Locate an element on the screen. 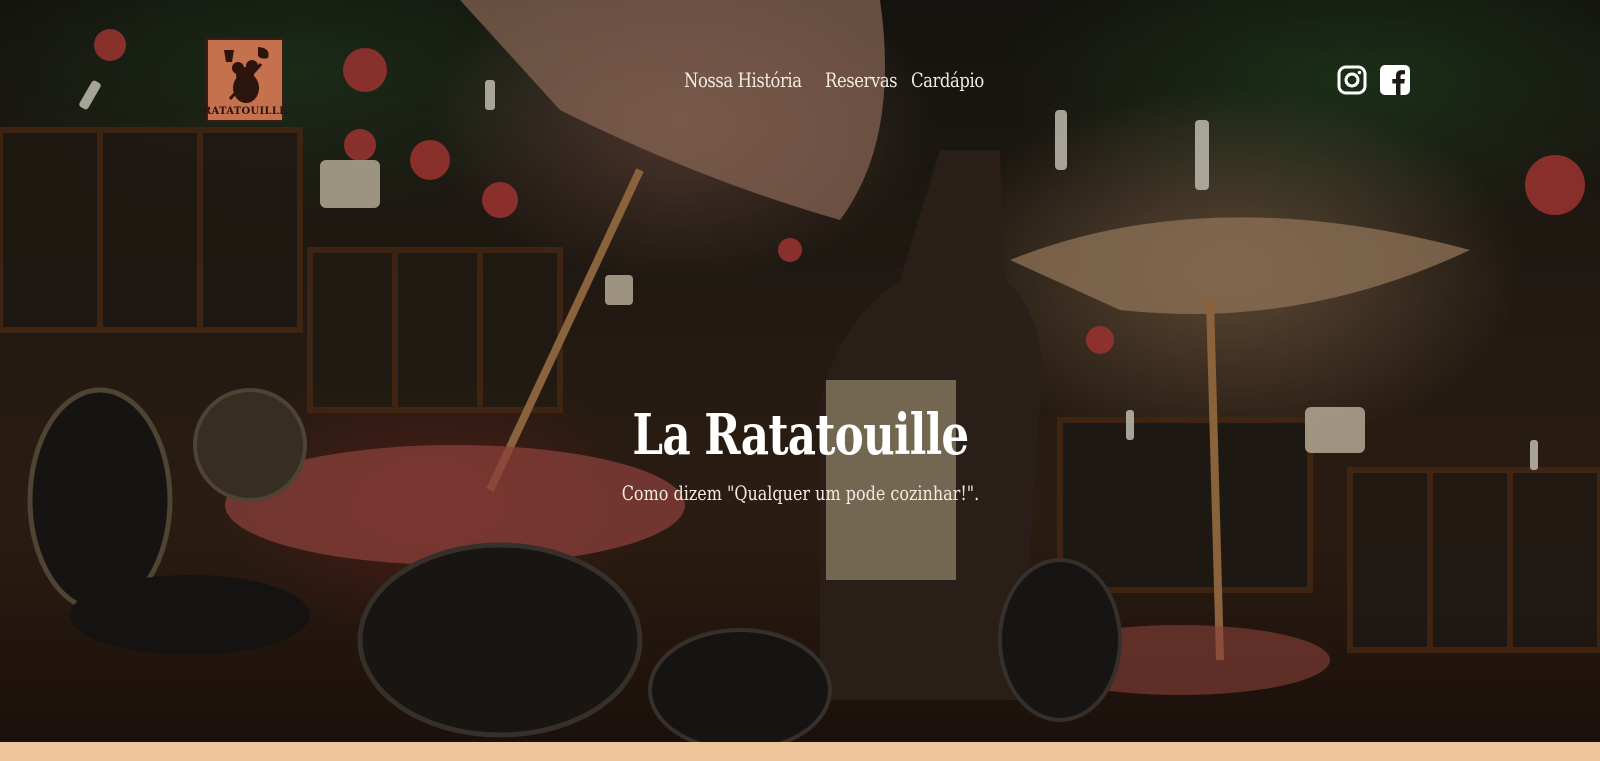  nav-link-reservas: Reservas is located at coordinates (861, 80).